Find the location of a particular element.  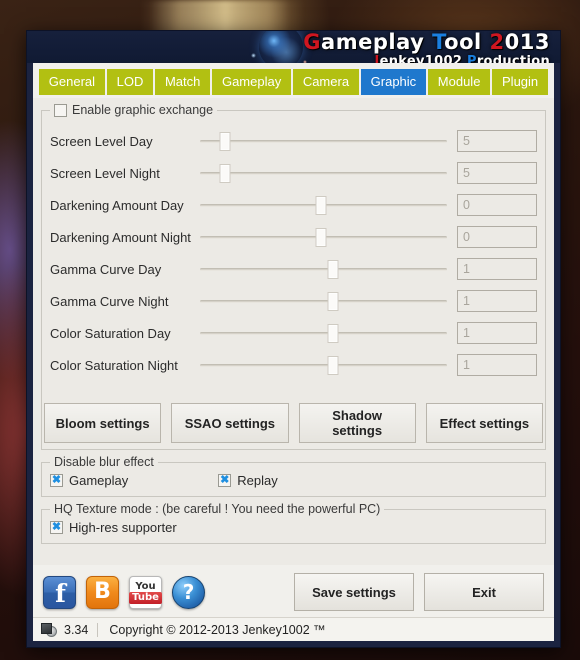

app-title-part-2: T is located at coordinates (438, 42).